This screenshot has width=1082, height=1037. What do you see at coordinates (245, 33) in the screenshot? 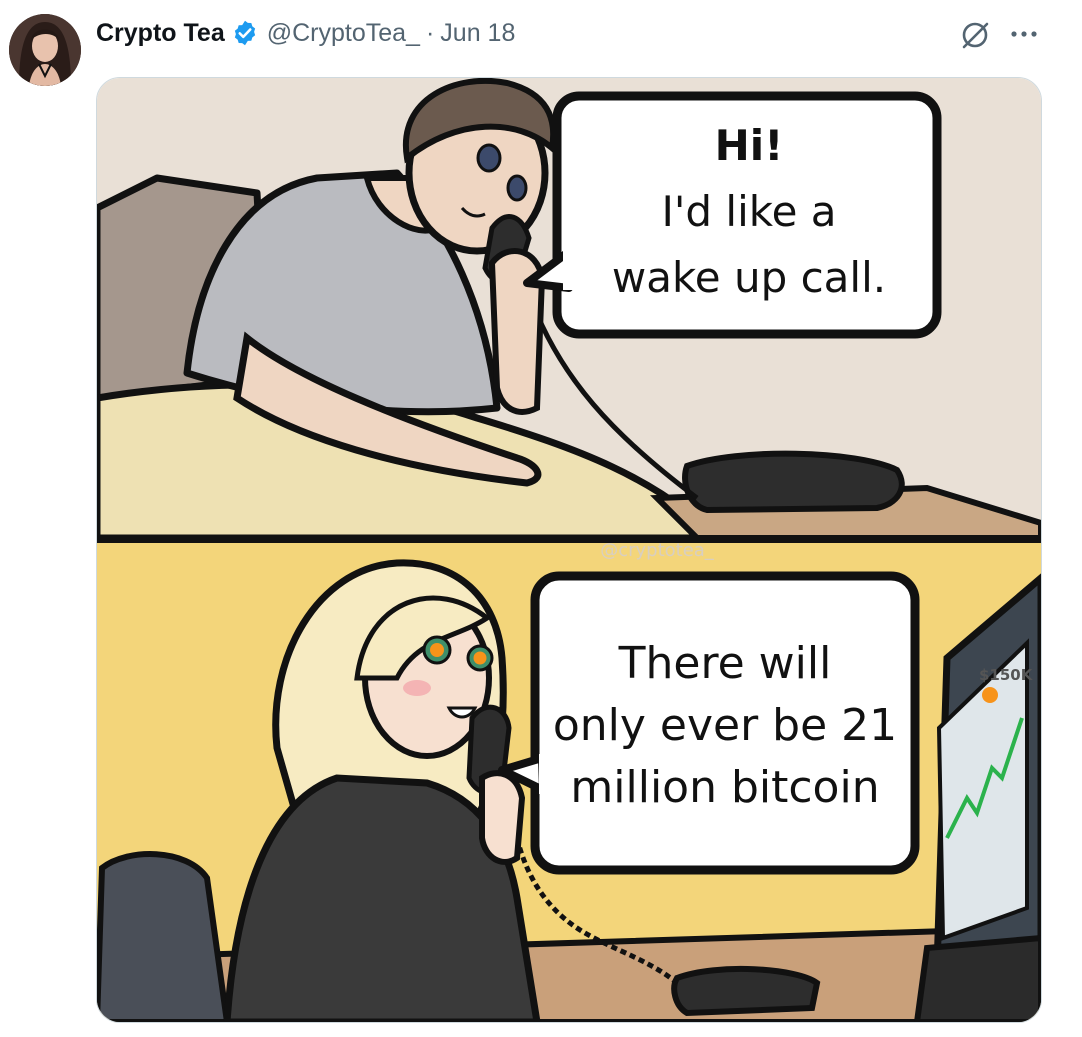
I see `verified-badge-icon` at bounding box center [245, 33].